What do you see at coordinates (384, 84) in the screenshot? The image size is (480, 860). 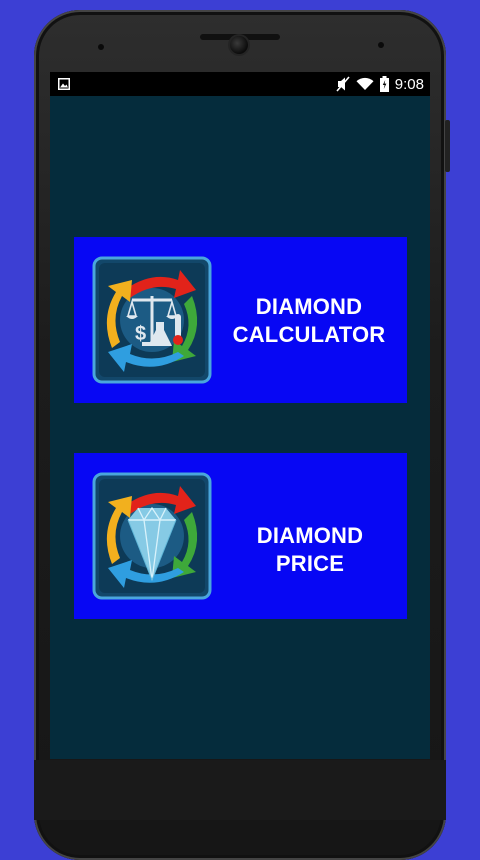 I see `battery-icon` at bounding box center [384, 84].